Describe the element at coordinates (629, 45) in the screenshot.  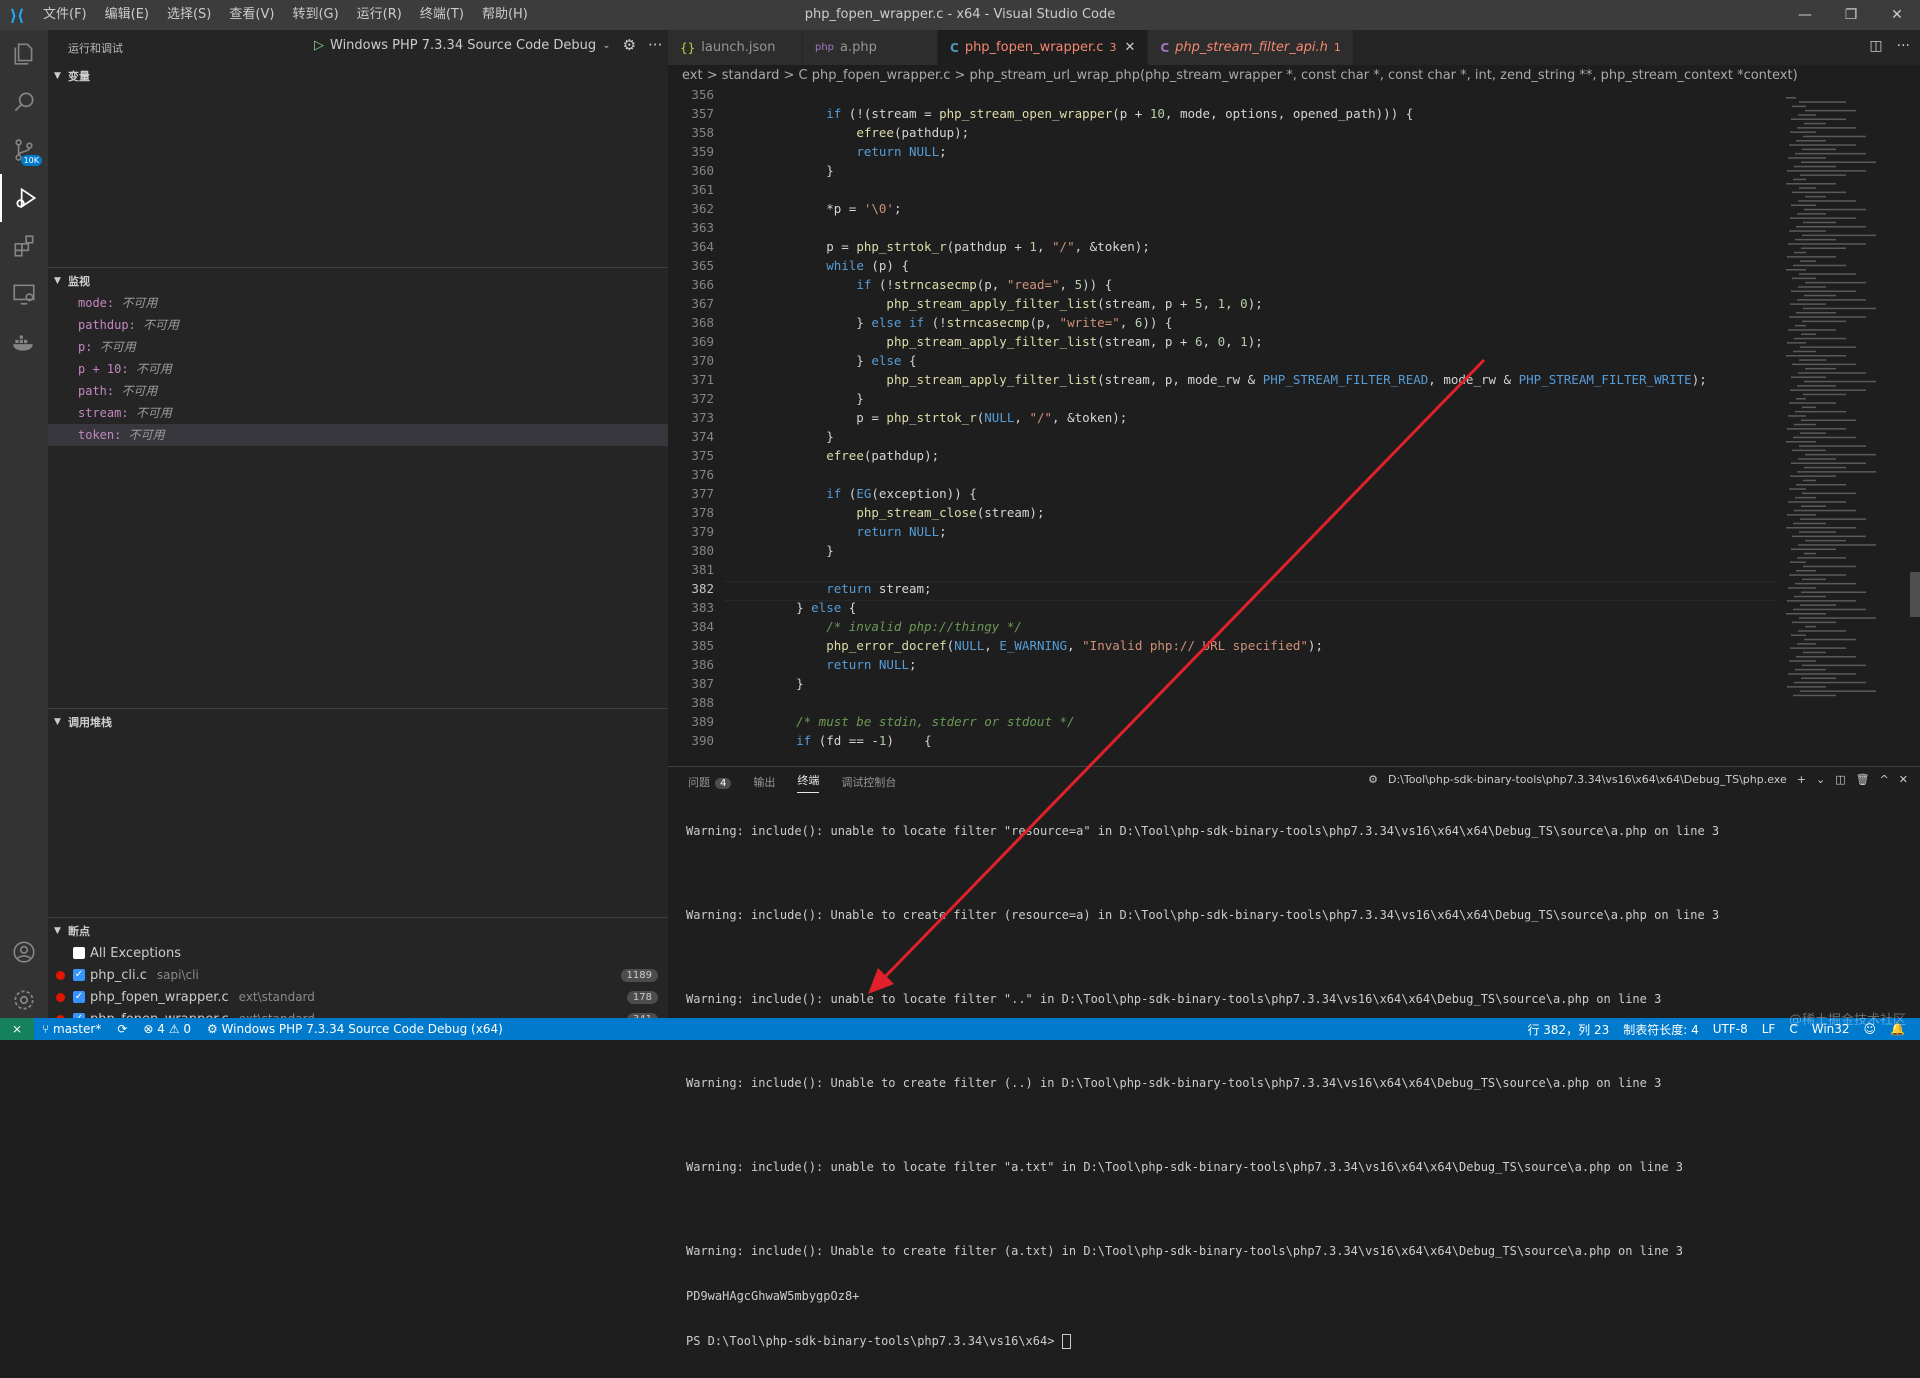
I see `gear-icon: ⚙` at that location.